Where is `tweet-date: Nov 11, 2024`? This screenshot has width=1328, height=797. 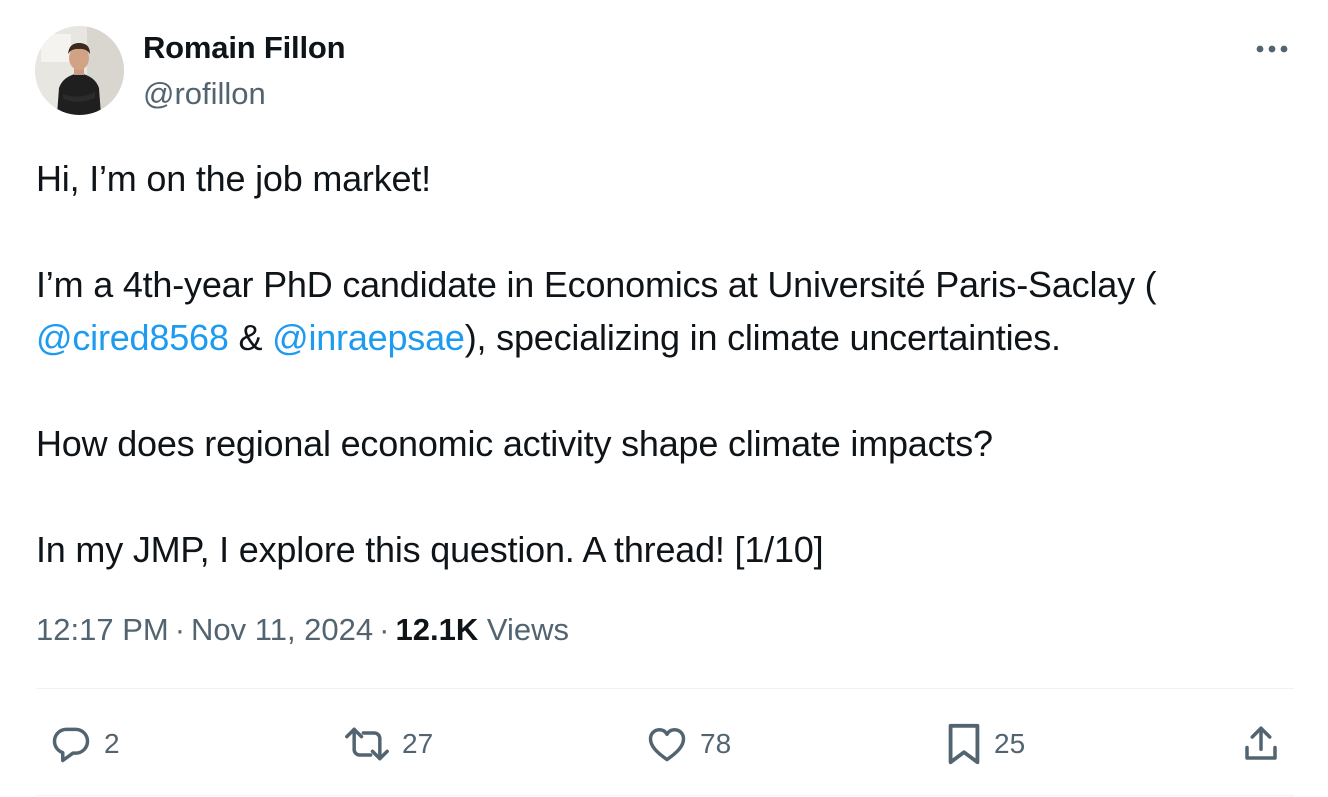 tweet-date: Nov 11, 2024 is located at coordinates (282, 629).